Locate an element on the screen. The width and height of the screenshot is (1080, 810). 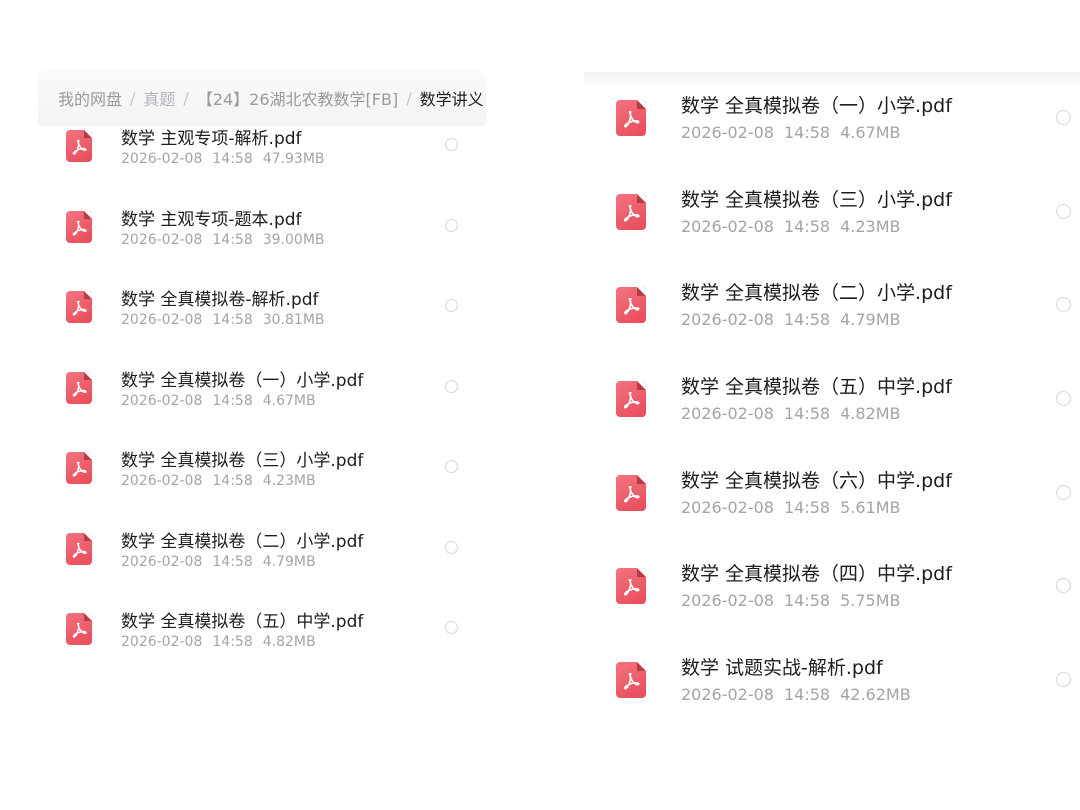
file-meta: 2026-02-08 14:58 5.75MB is located at coordinates (791, 600).